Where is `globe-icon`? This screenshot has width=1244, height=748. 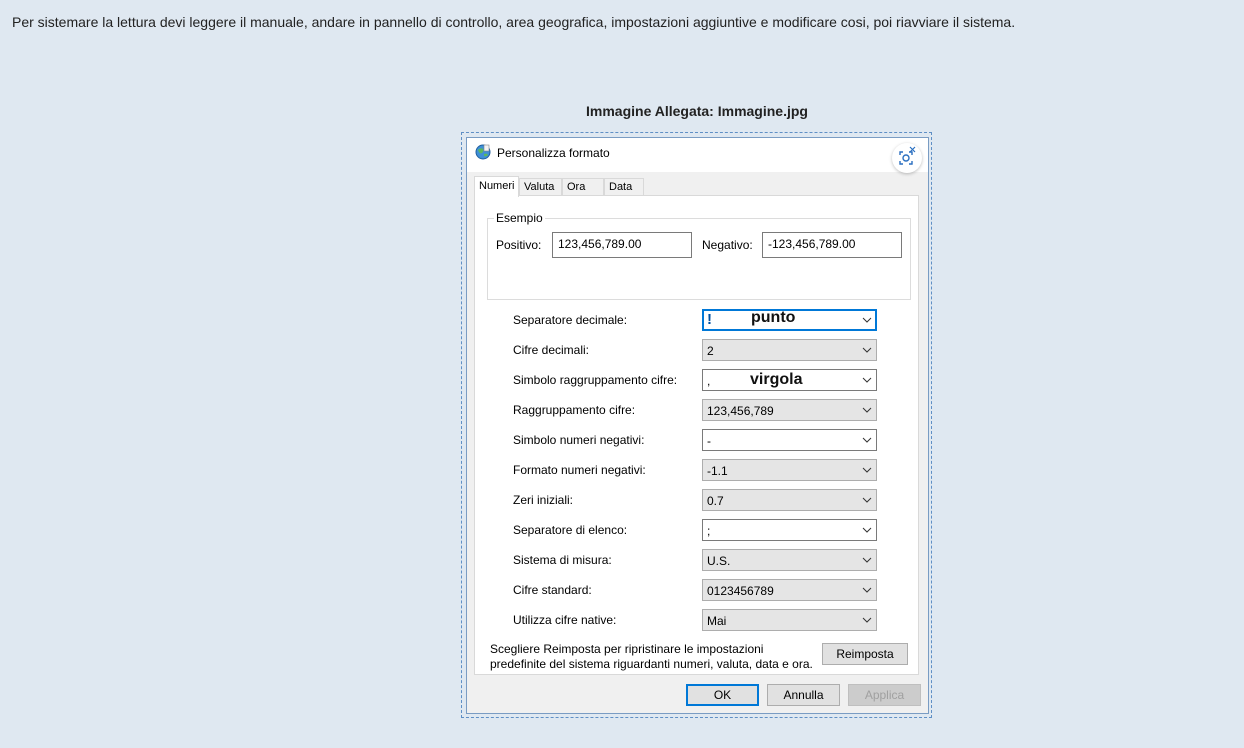
globe-icon is located at coordinates (483, 152).